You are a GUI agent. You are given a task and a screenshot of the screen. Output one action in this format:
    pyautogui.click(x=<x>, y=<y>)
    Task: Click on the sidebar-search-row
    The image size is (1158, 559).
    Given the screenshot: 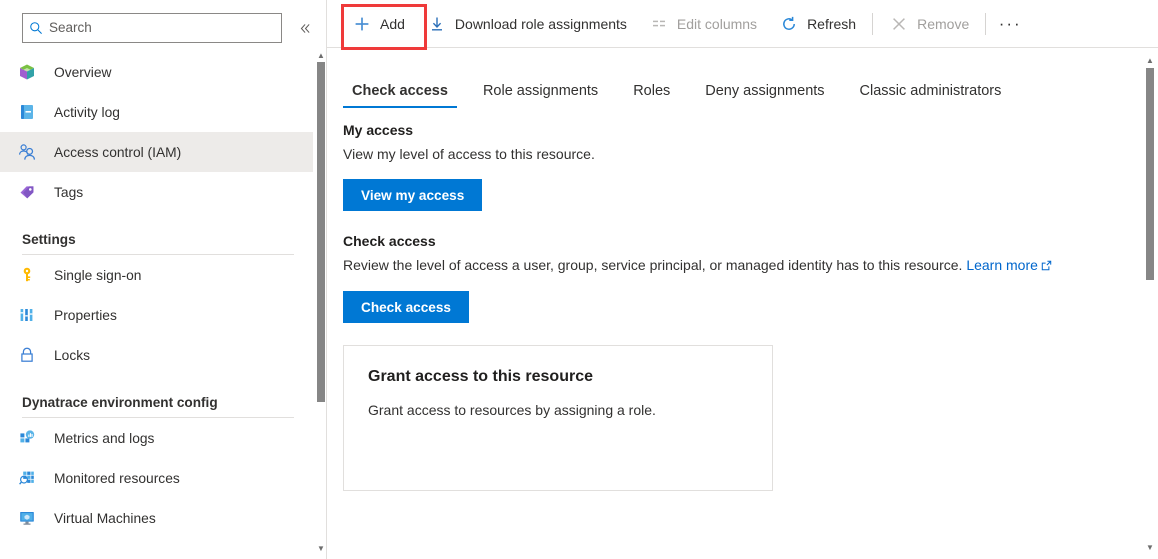 What is the action you would take?
    pyautogui.click(x=163, y=22)
    